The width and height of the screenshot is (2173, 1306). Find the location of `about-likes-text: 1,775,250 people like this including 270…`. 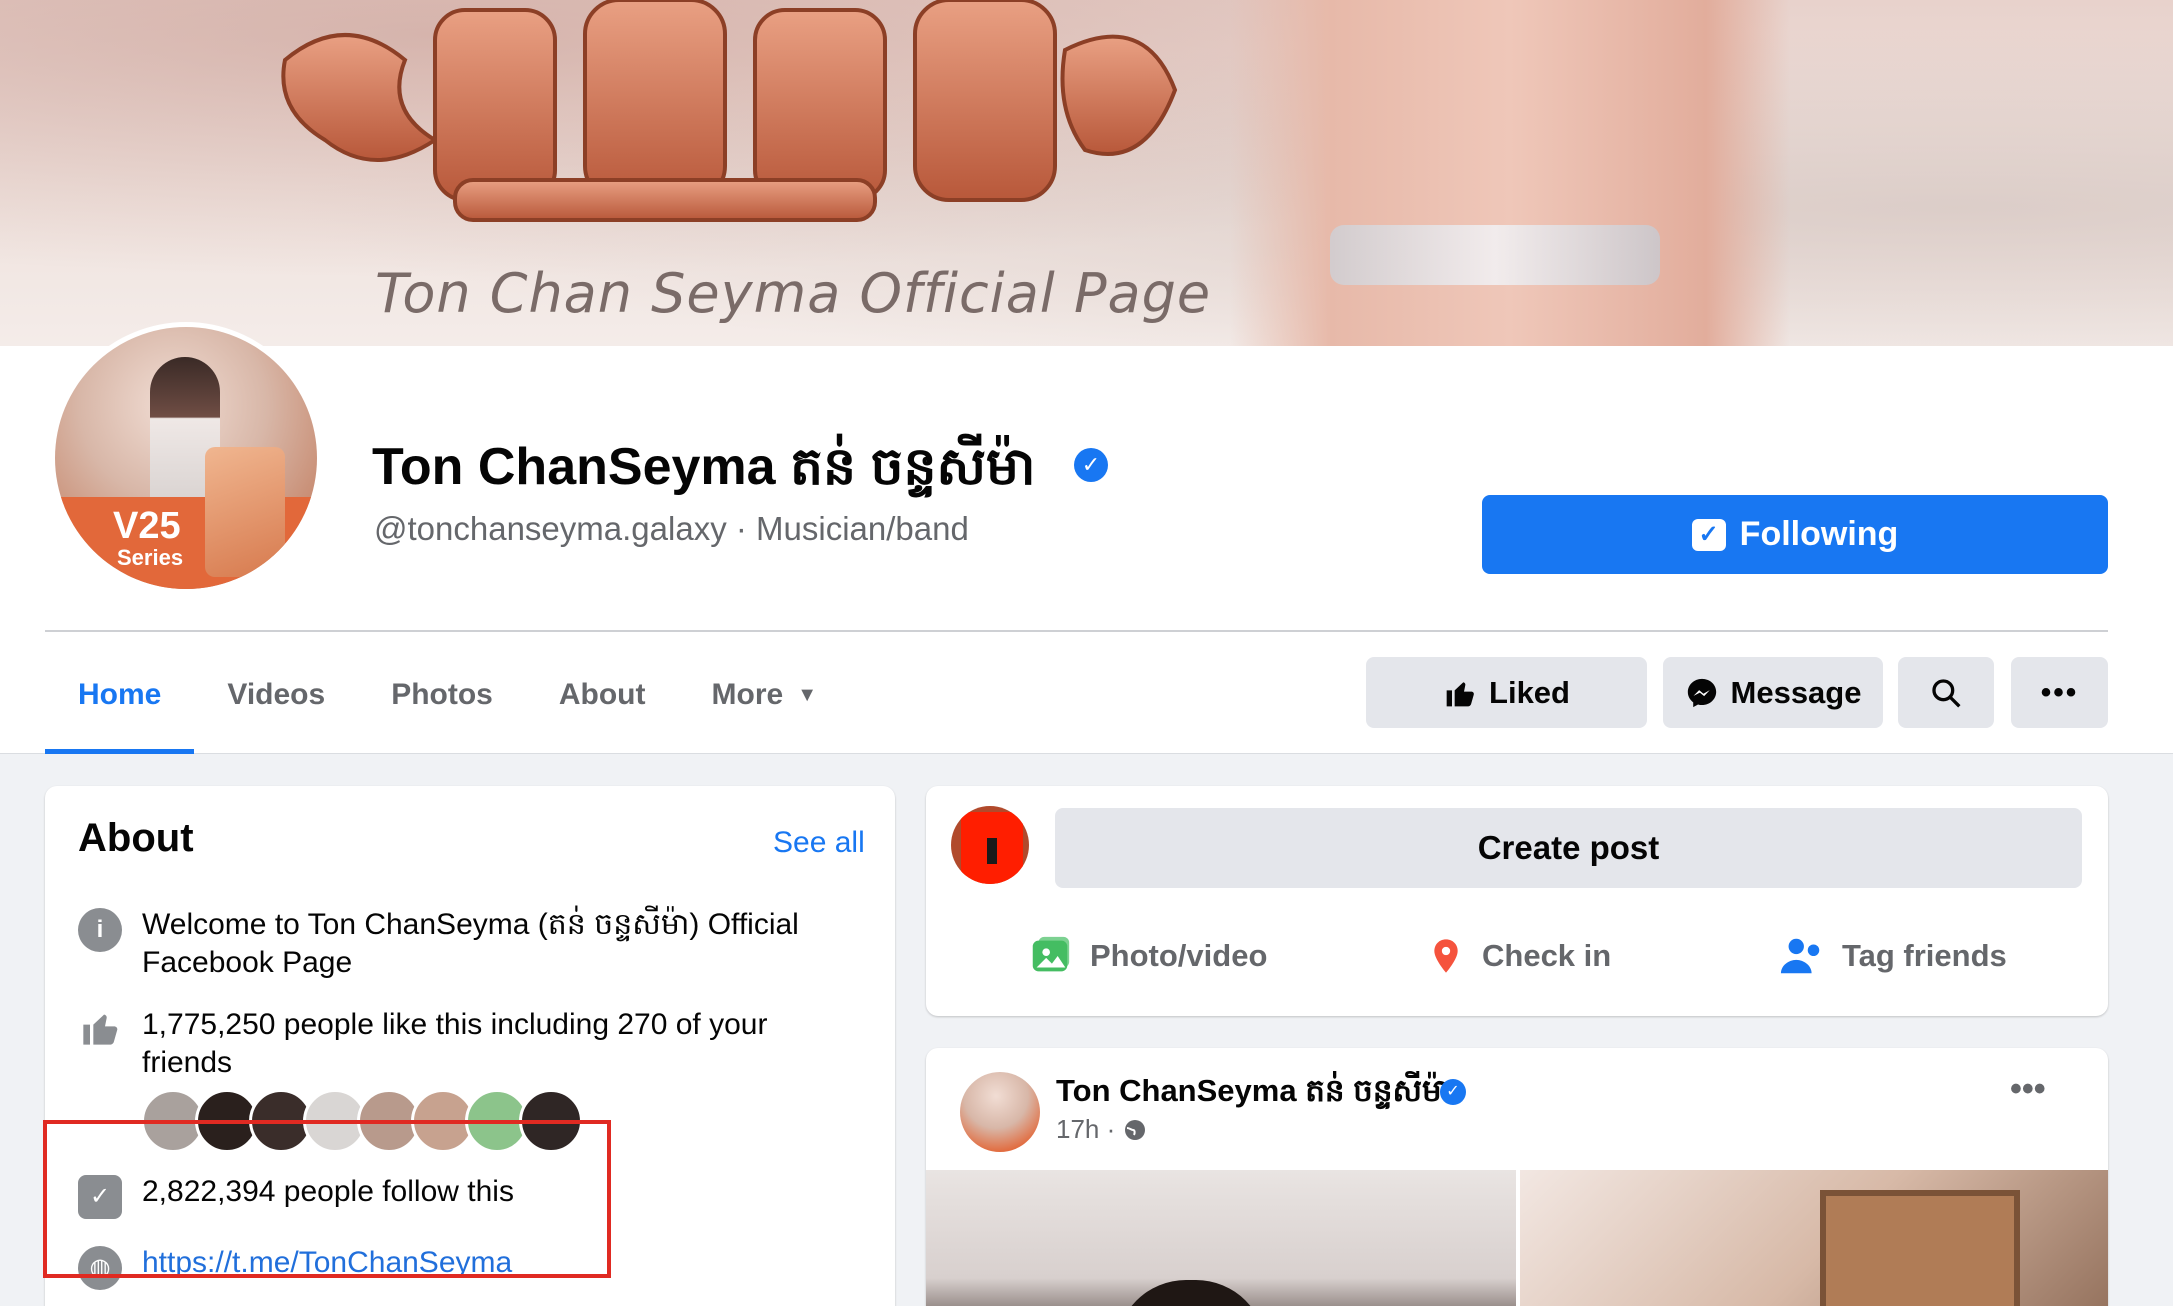

about-likes-text: 1,775,250 people like this including 270… is located at coordinates (455, 1043).